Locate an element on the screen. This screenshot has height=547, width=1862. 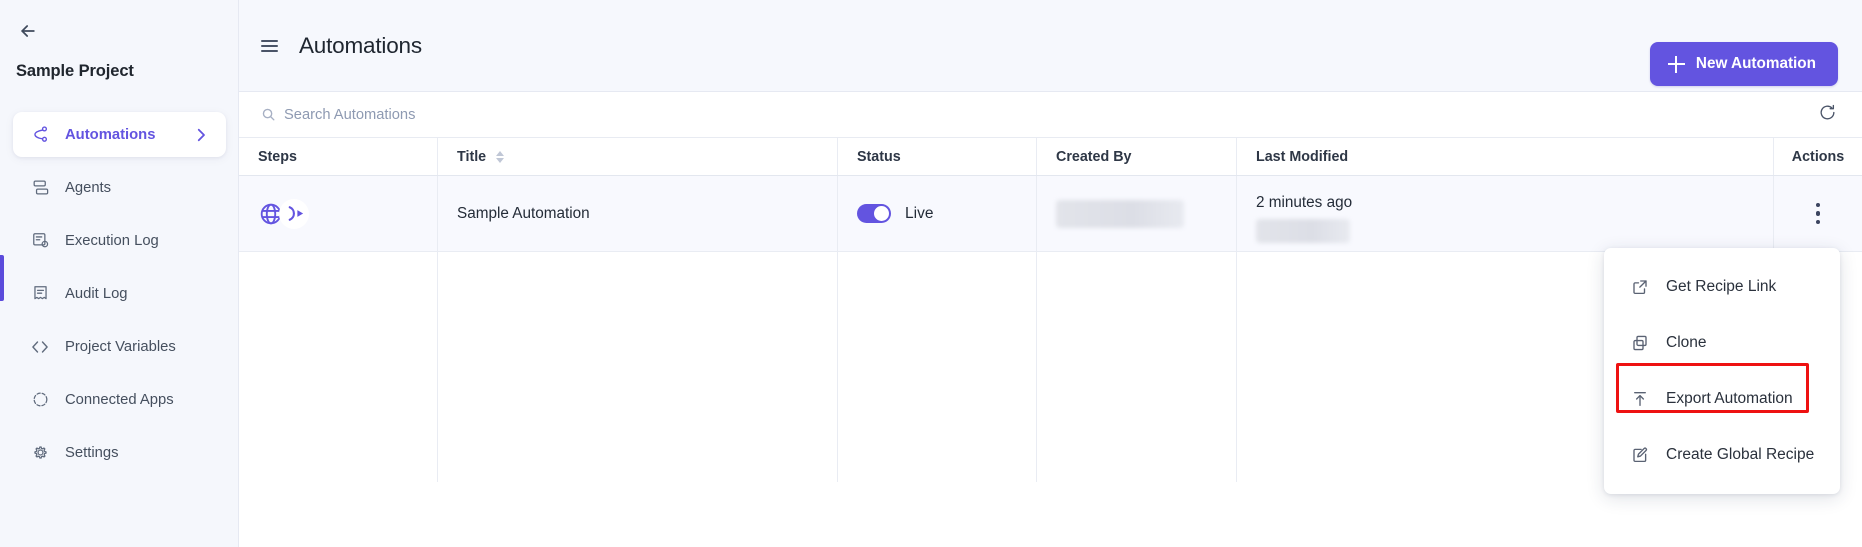
column-header-label: Created By is located at coordinates (1094, 156).